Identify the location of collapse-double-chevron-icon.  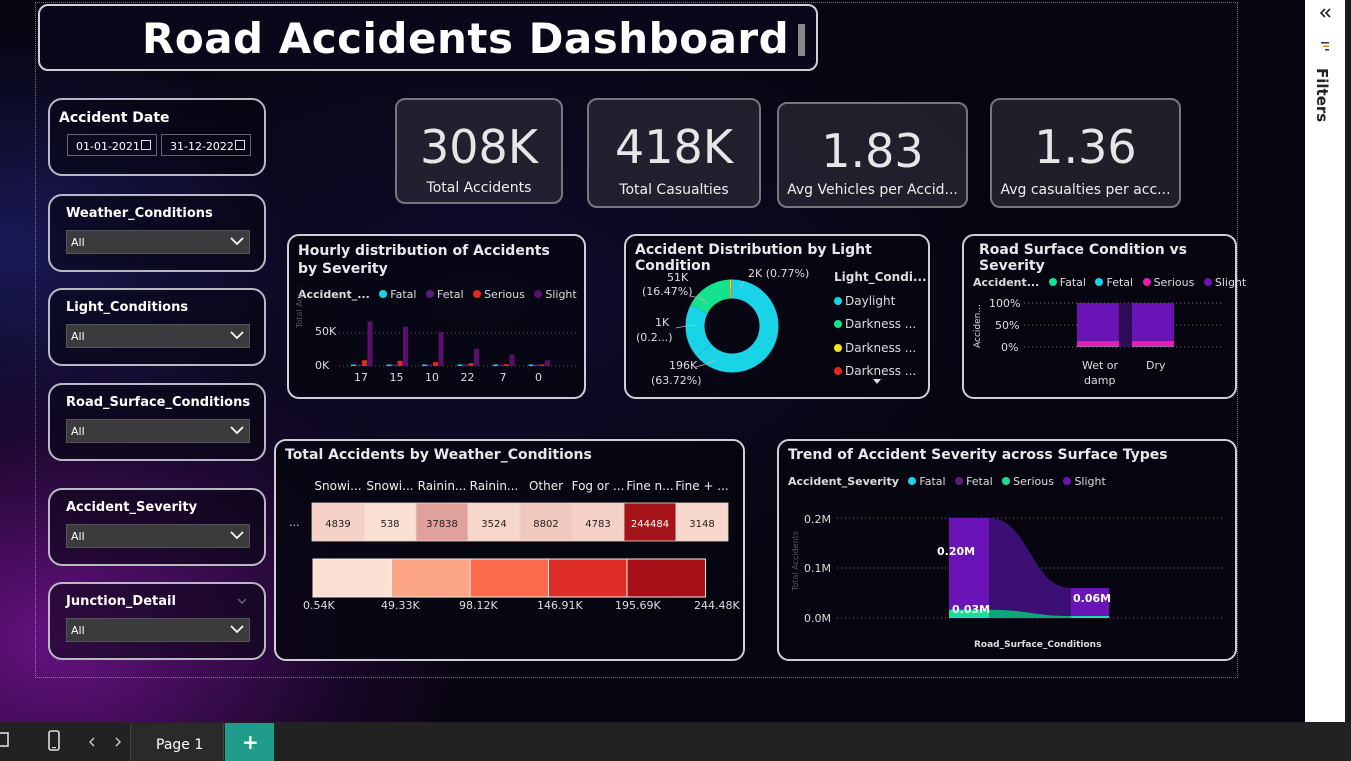
(1325, 13).